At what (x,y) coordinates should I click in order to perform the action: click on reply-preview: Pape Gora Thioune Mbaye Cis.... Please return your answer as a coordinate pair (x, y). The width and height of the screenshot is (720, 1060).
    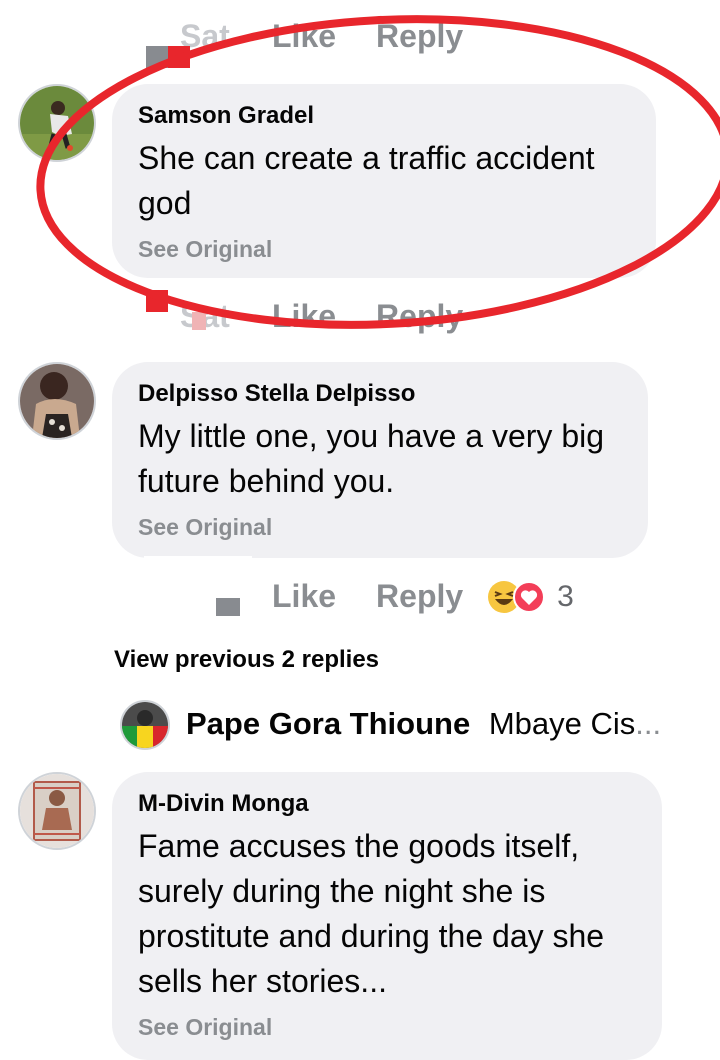
    Looking at the image, I should click on (423, 724).